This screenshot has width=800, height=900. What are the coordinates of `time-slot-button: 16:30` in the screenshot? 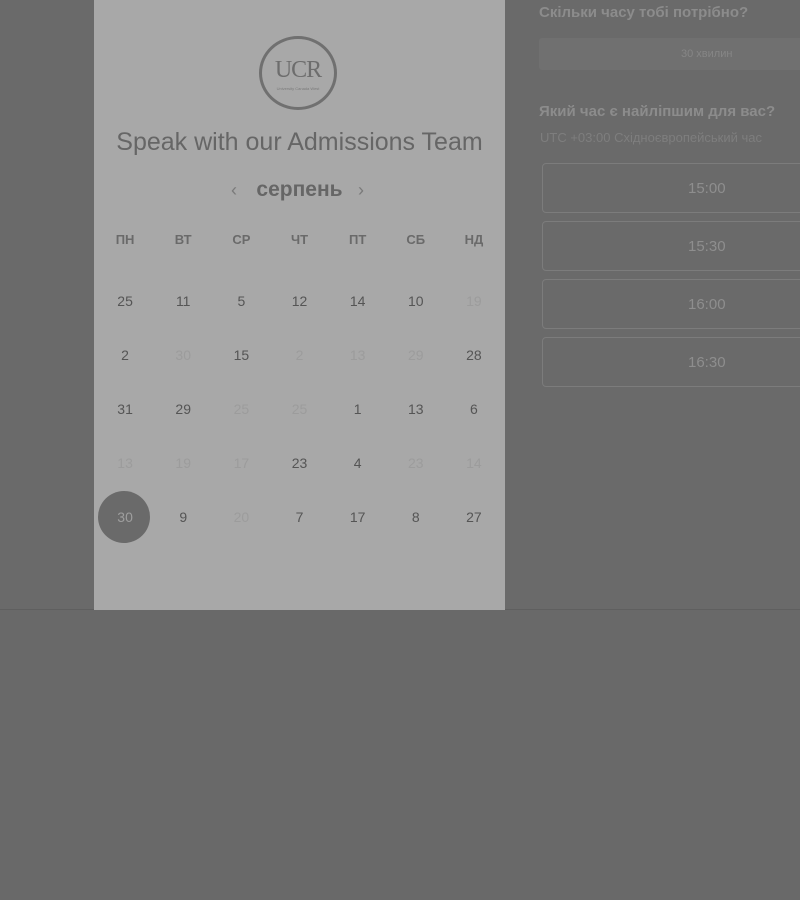 It's located at (671, 362).